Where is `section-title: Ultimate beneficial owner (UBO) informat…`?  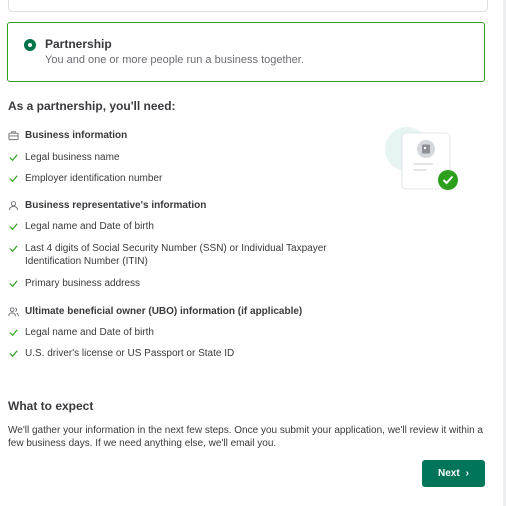 section-title: Ultimate beneficial owner (UBO) informat… is located at coordinates (164, 311).